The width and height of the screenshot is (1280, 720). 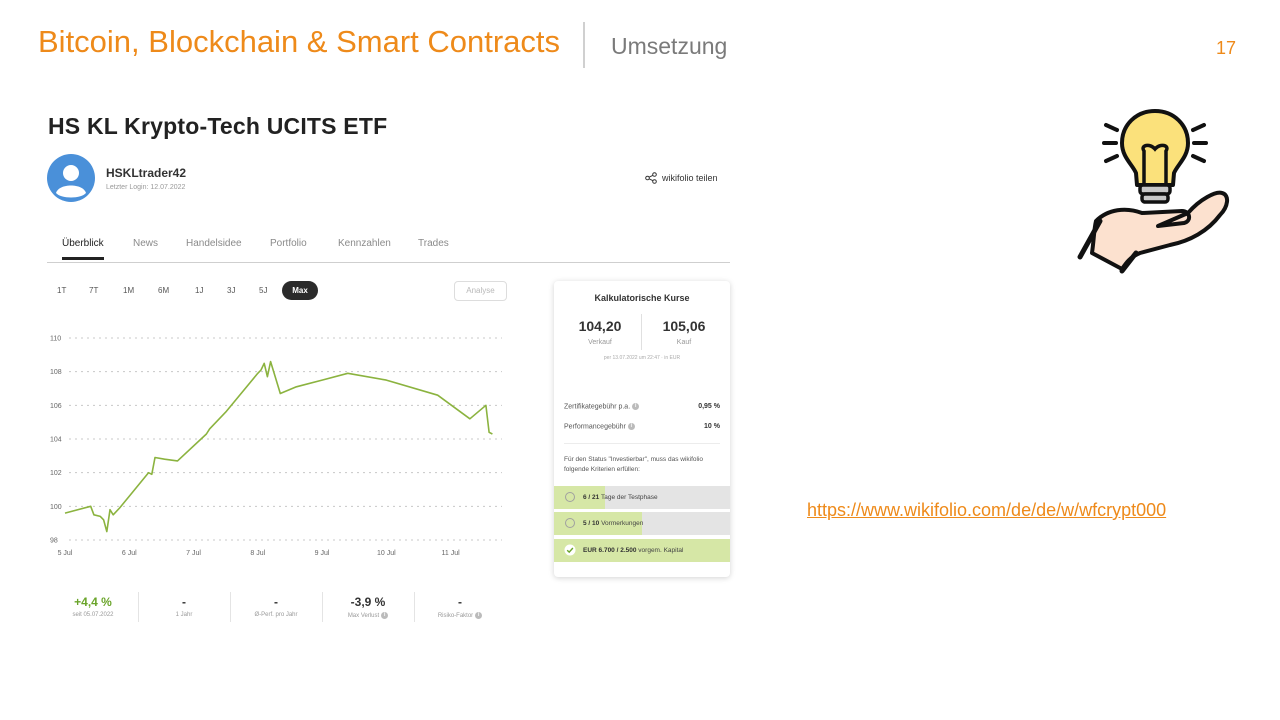 What do you see at coordinates (364, 243) in the screenshot?
I see `tab-kennzahlen: Kennzahlen` at bounding box center [364, 243].